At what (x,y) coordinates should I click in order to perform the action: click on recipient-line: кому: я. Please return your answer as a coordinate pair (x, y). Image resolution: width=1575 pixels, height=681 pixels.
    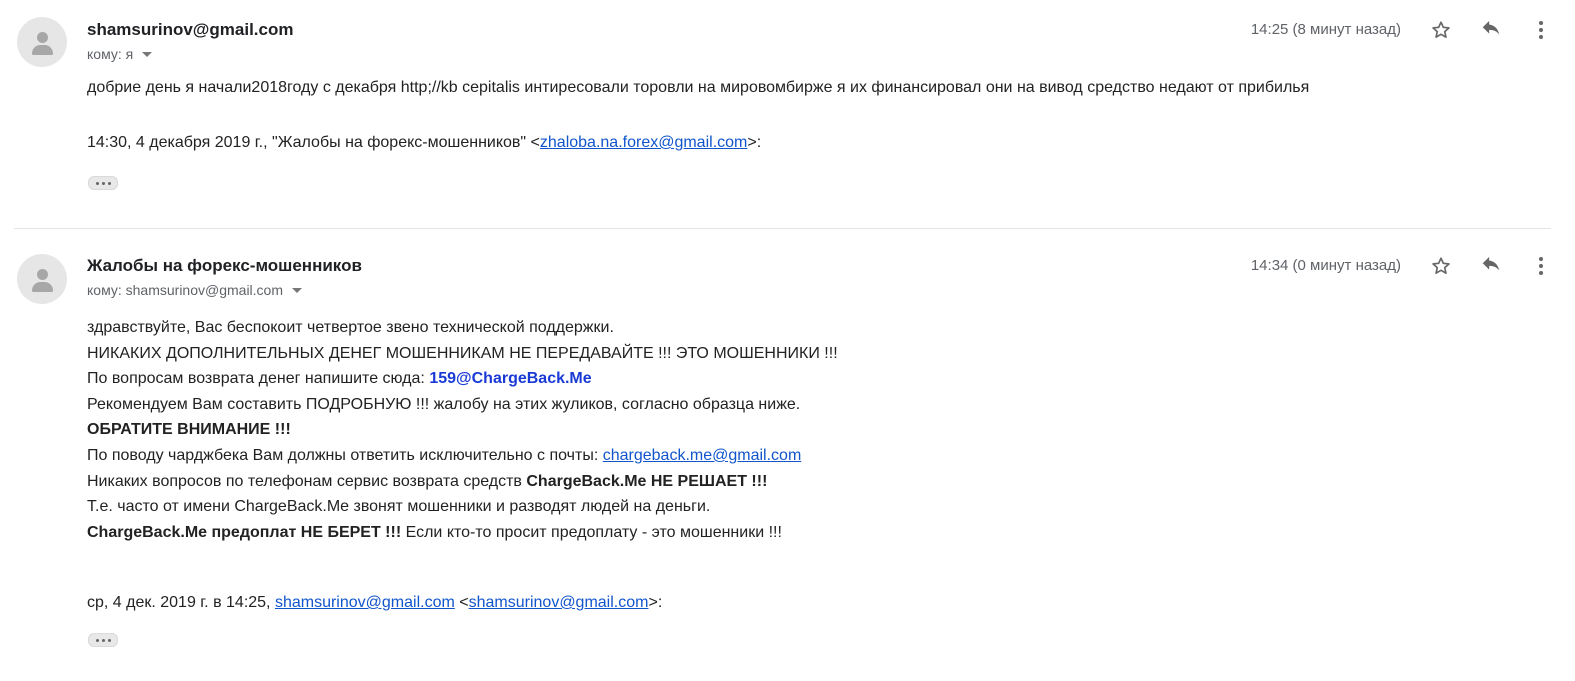
    Looking at the image, I should click on (120, 54).